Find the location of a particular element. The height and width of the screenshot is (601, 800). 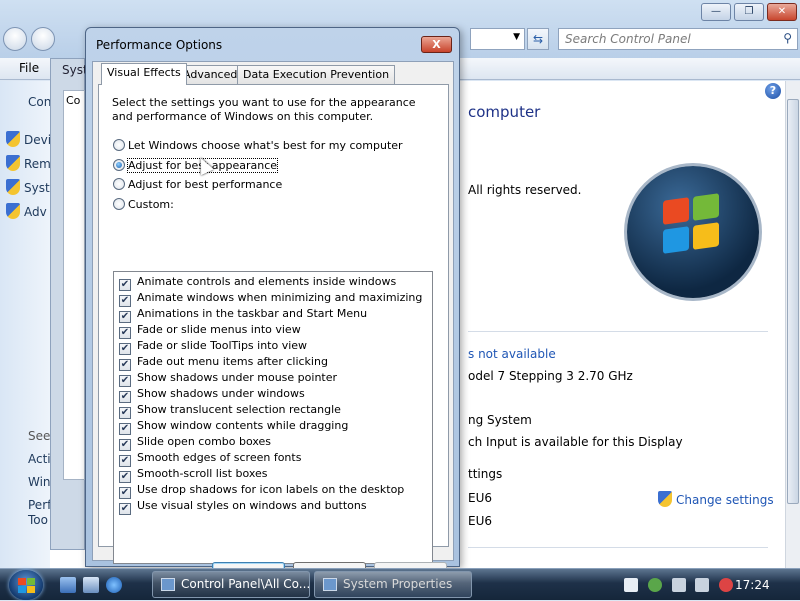

address-bar: ▼ is located at coordinates (497, 39).